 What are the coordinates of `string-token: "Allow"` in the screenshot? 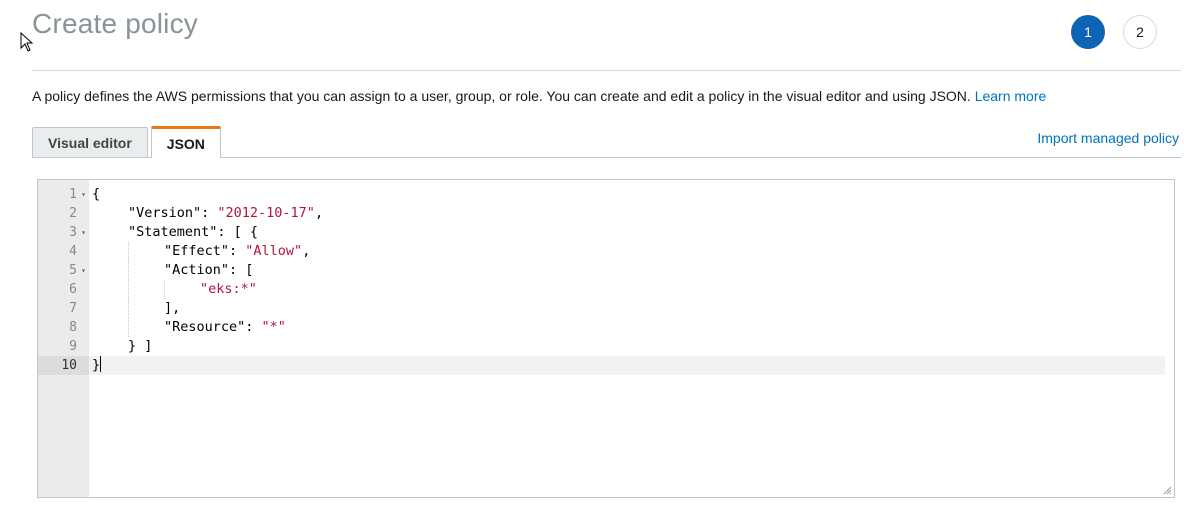 It's located at (274, 251).